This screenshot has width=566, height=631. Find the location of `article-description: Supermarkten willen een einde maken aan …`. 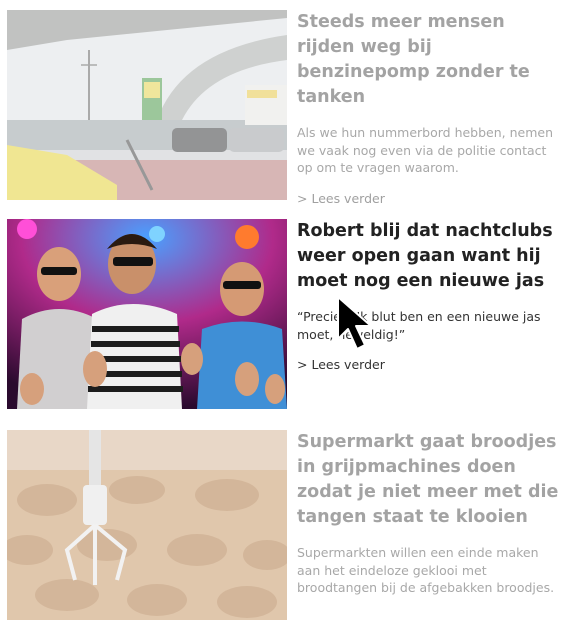

article-description: Supermarkten willen een einde maken aan … is located at coordinates (426, 570).